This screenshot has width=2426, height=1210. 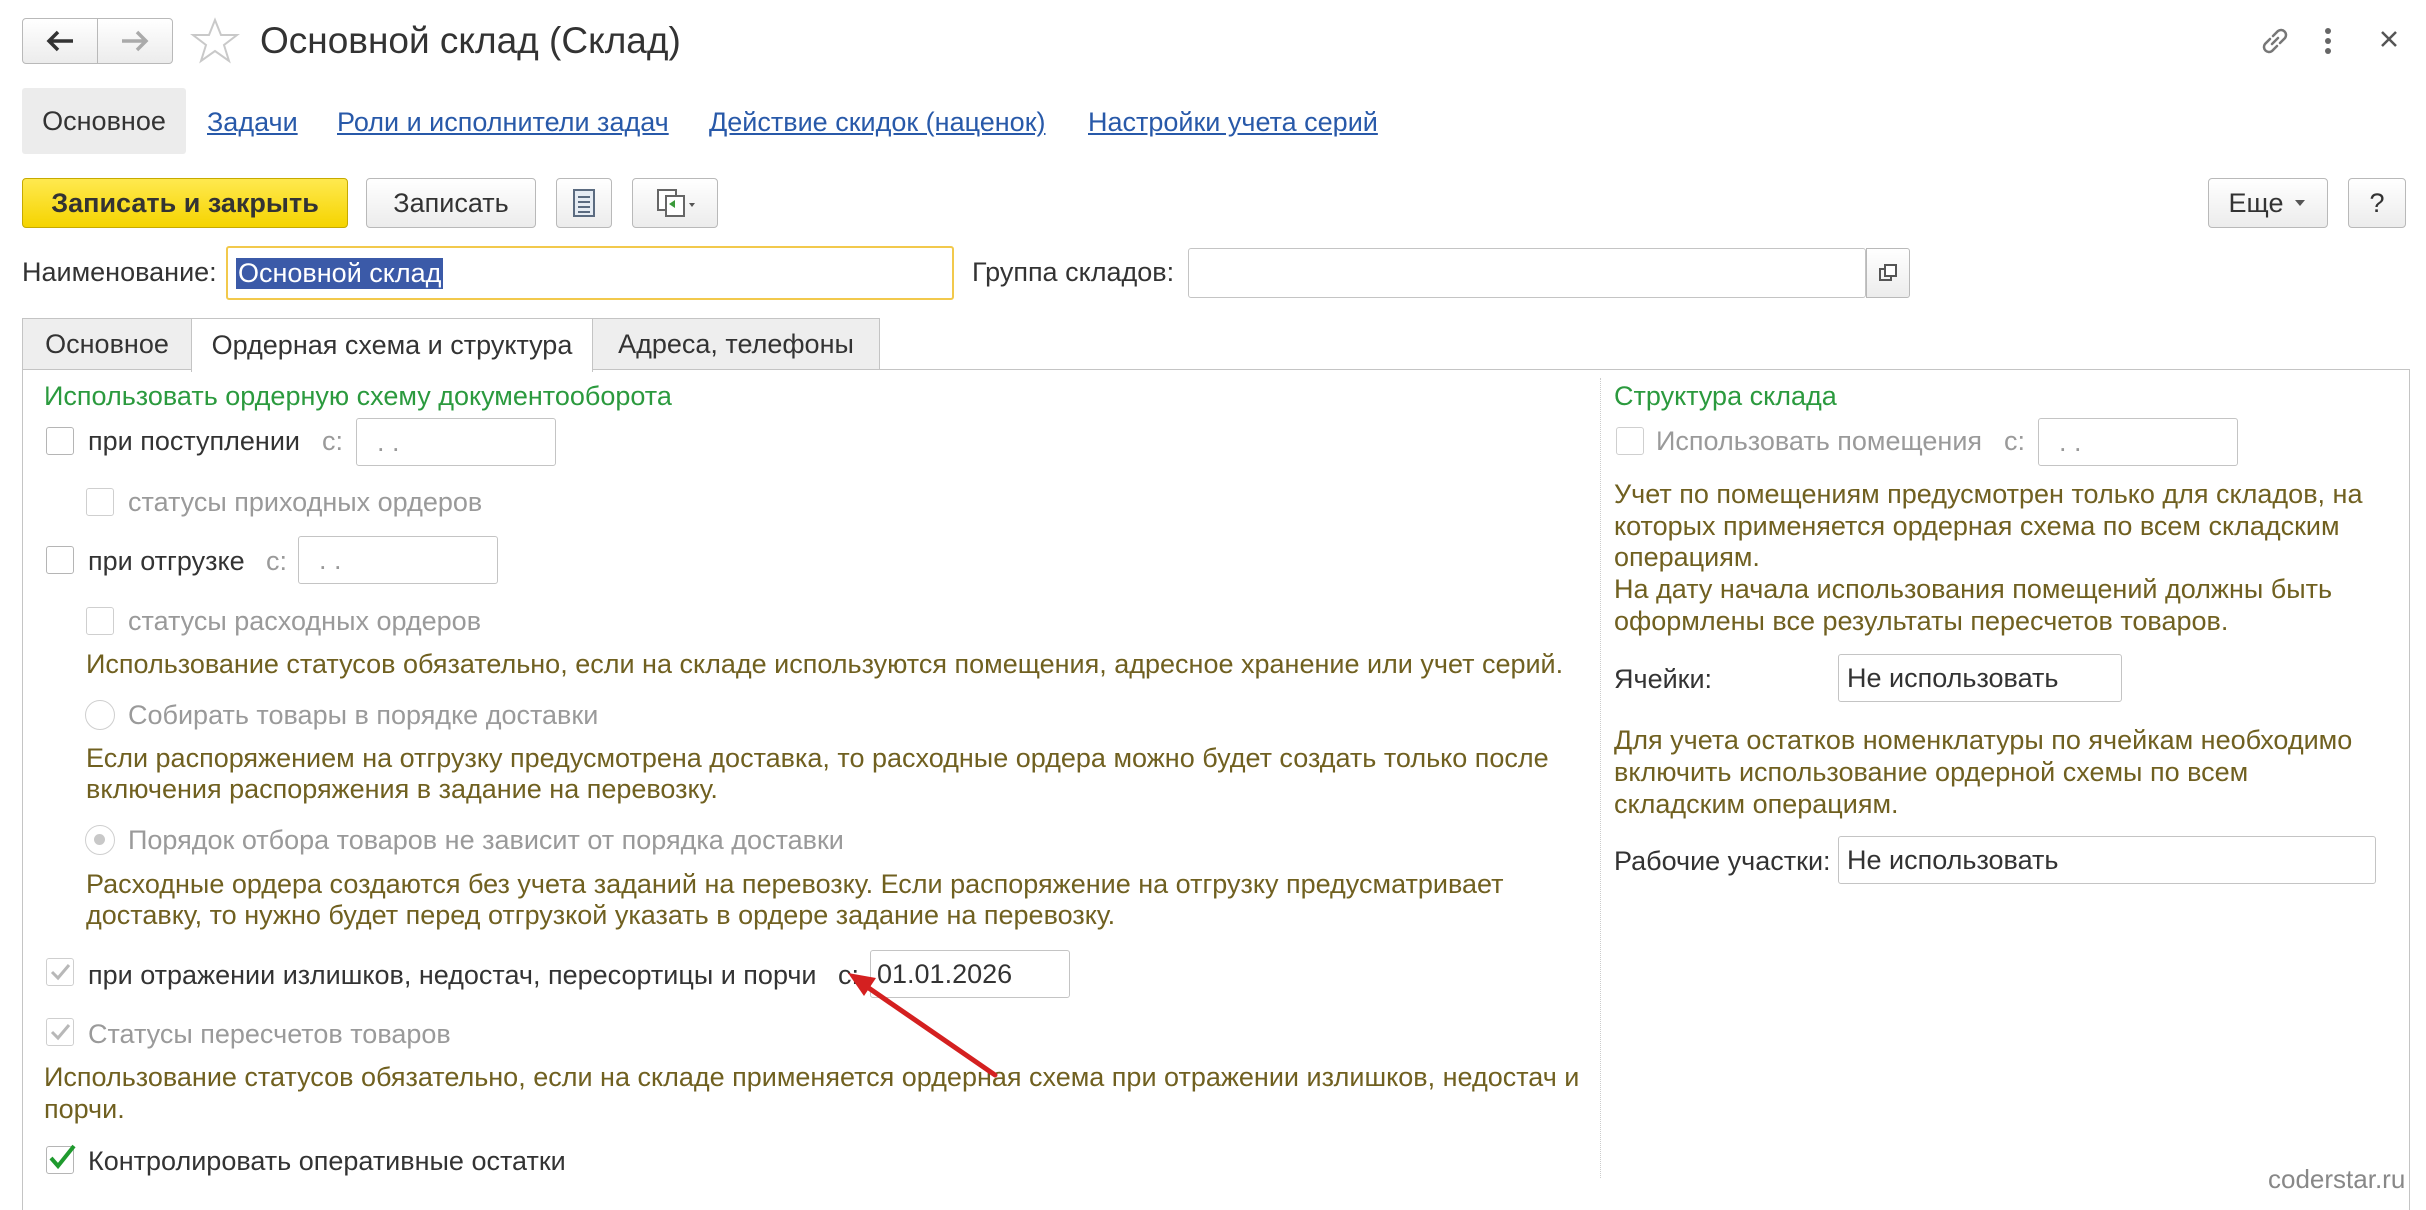 I want to click on page-title: Основной склад (Склад), so click(x=470, y=40).